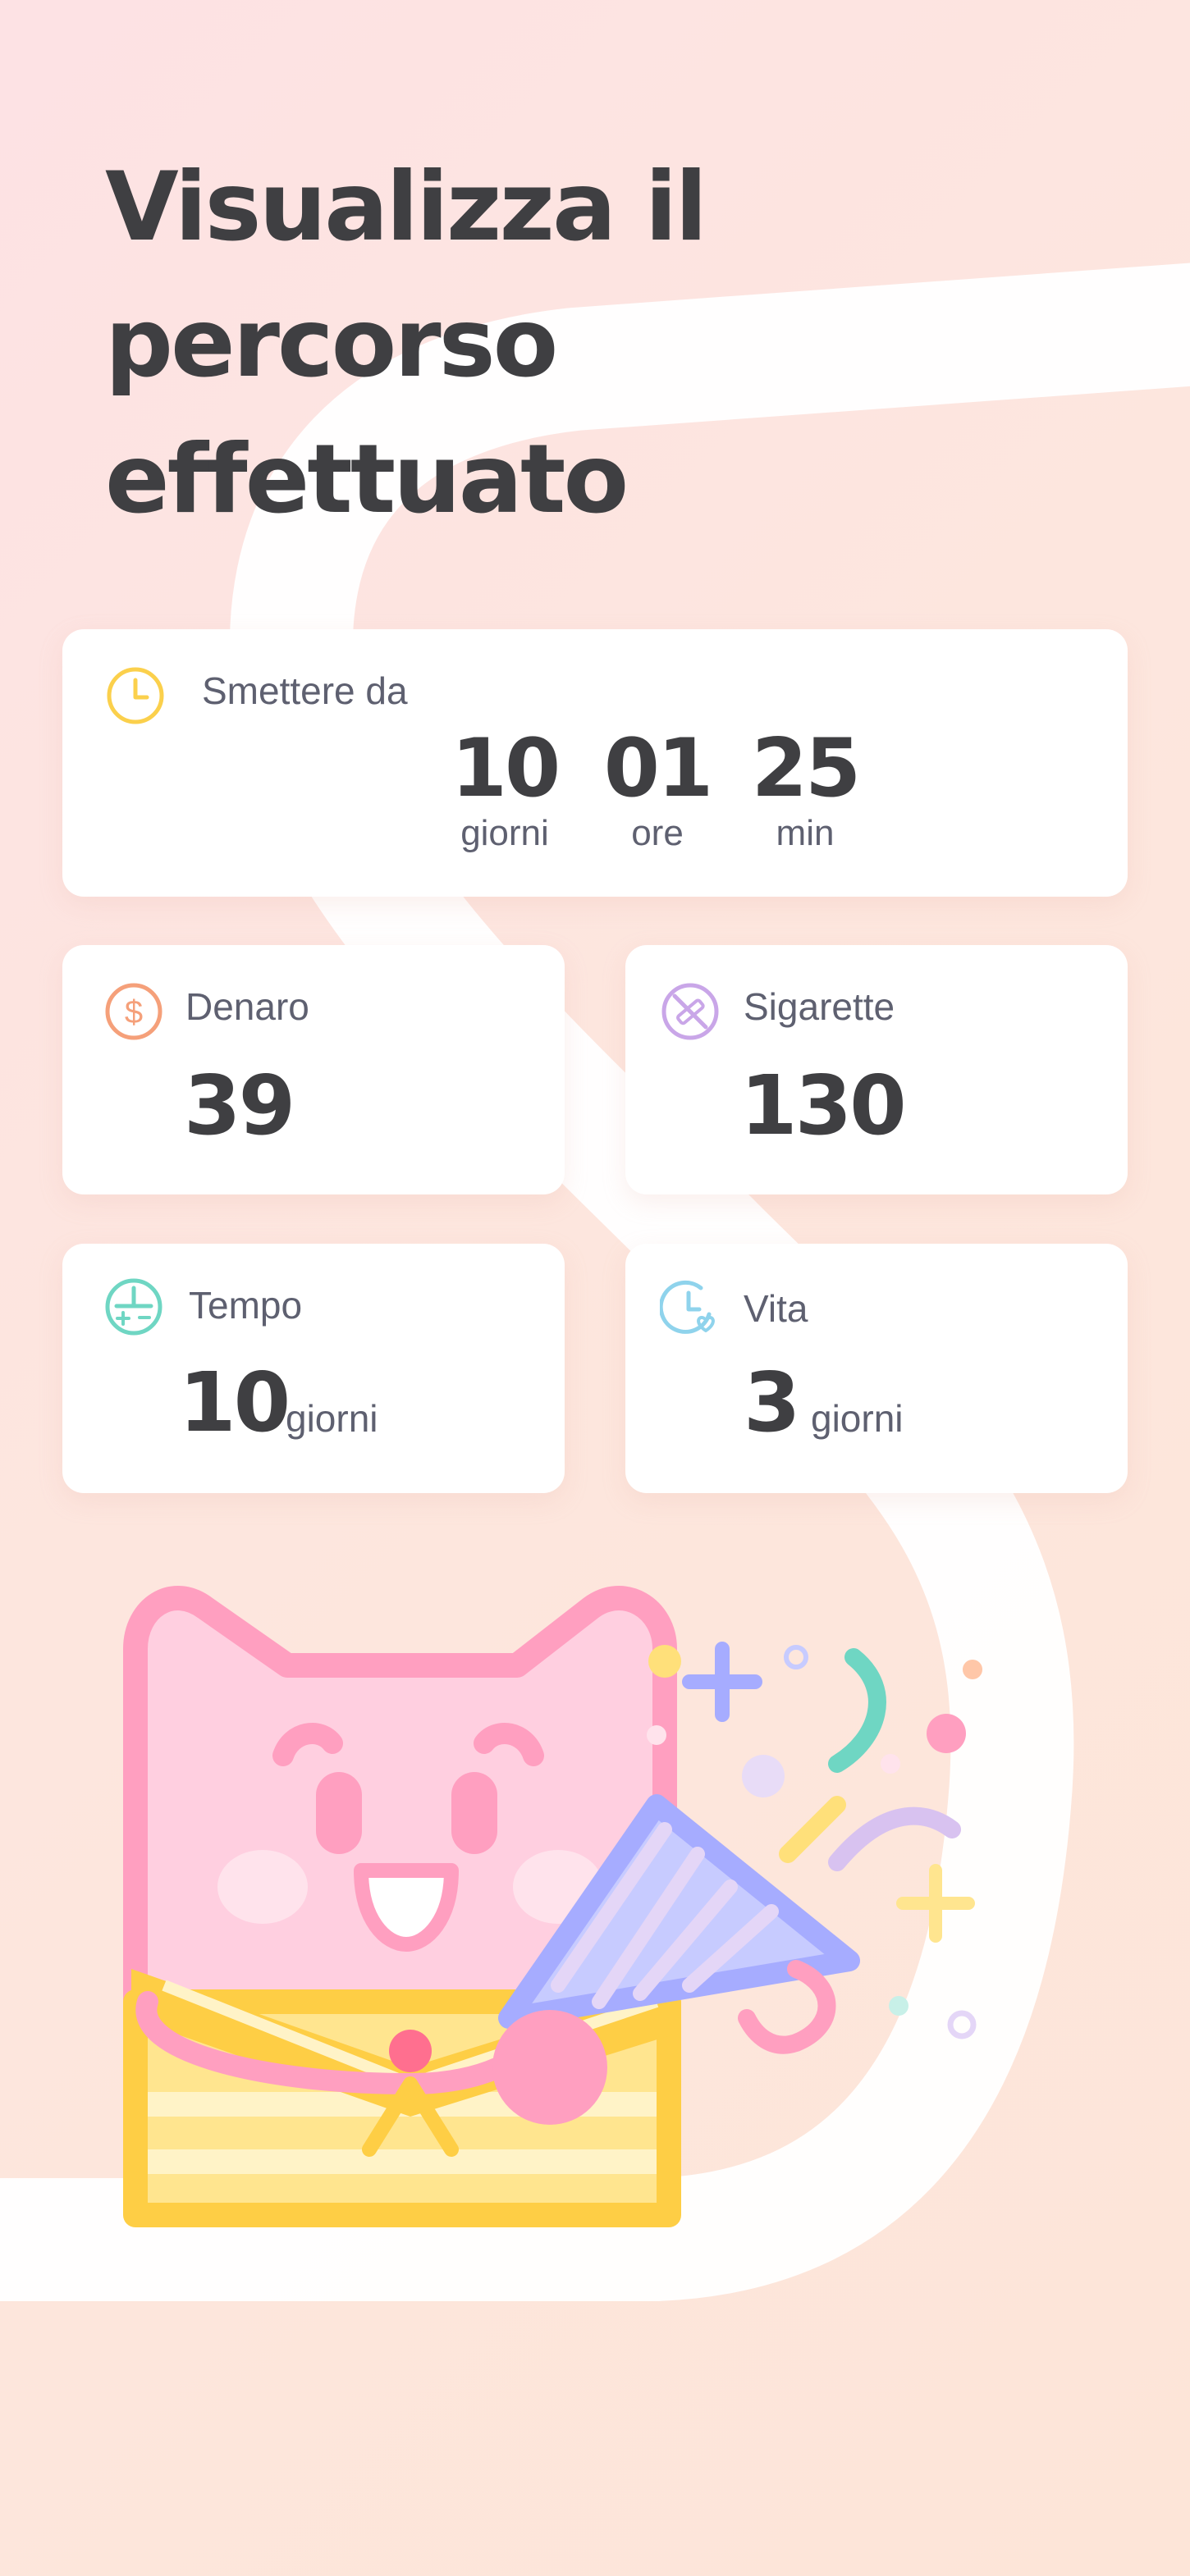 Image resolution: width=1190 pixels, height=2576 pixels. What do you see at coordinates (819, 1006) in the screenshot?
I see `cigarettes-label: Sigarette` at bounding box center [819, 1006].